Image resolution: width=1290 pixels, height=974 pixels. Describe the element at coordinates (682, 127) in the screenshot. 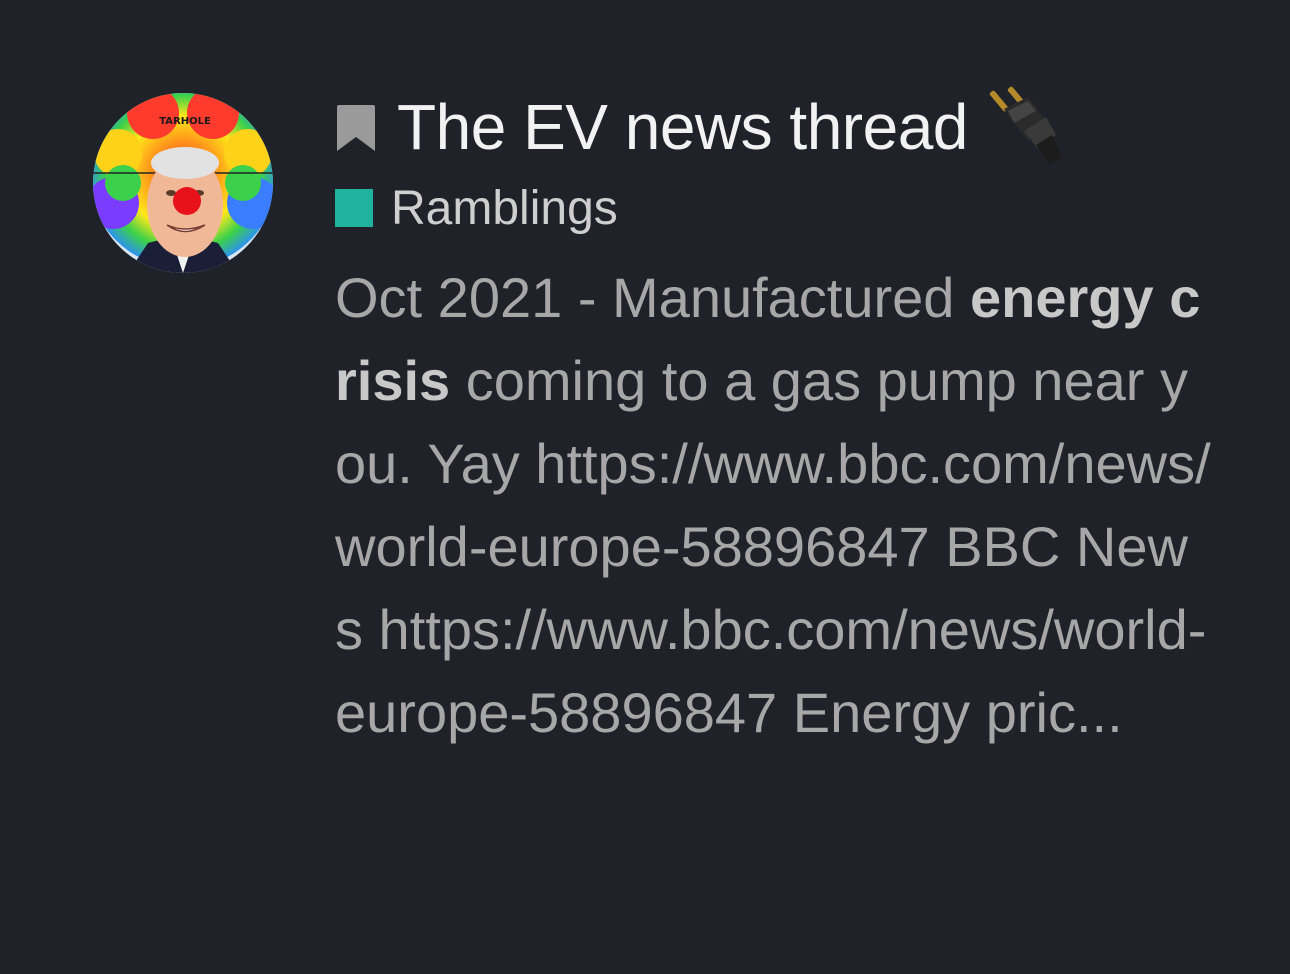

I see `topic-title: The EV news thread` at that location.